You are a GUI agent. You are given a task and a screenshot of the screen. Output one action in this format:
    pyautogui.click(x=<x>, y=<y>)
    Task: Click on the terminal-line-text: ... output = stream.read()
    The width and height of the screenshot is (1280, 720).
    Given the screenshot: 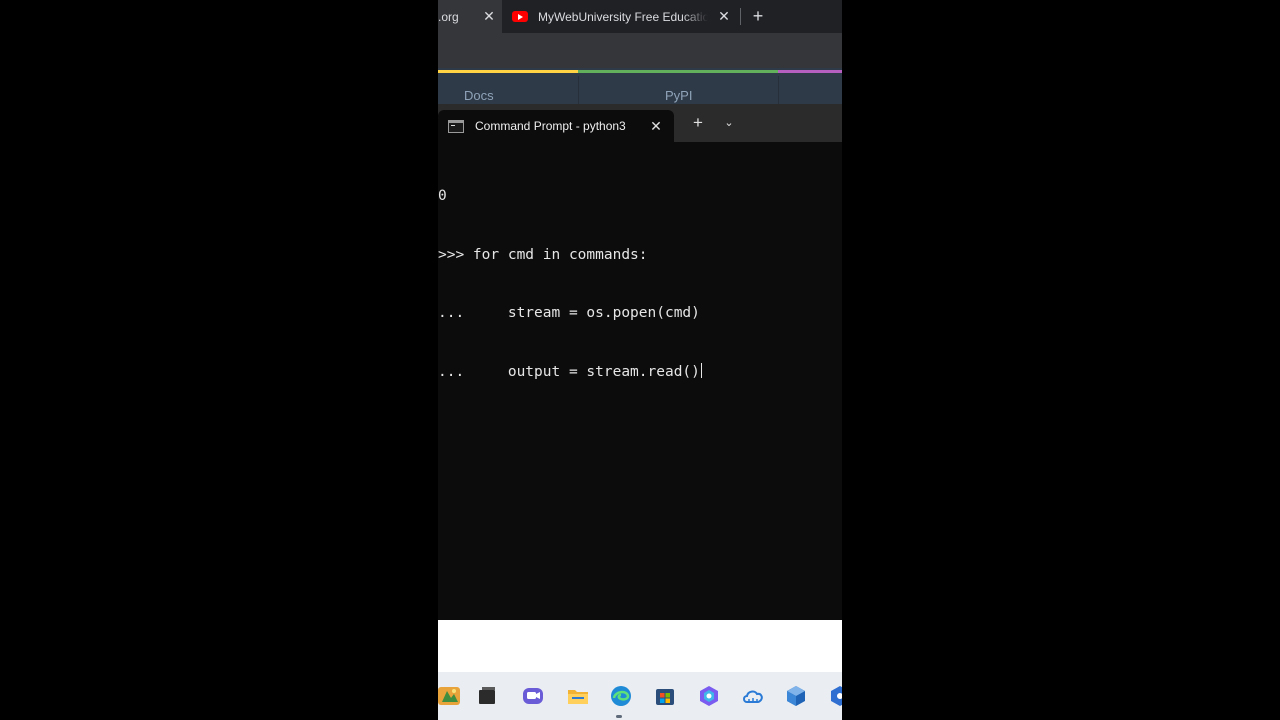 What is the action you would take?
    pyautogui.click(x=569, y=371)
    